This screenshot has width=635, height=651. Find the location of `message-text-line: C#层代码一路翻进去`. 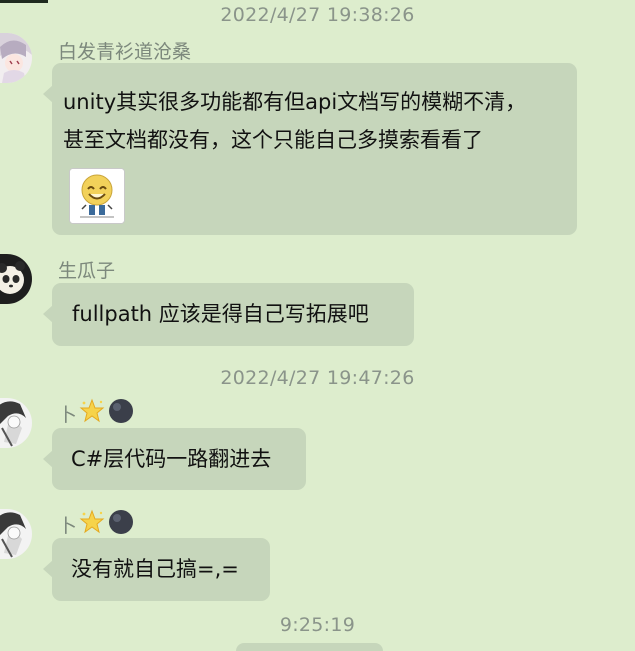

message-text-line: C#层代码一路翻进去 is located at coordinates (171, 459).